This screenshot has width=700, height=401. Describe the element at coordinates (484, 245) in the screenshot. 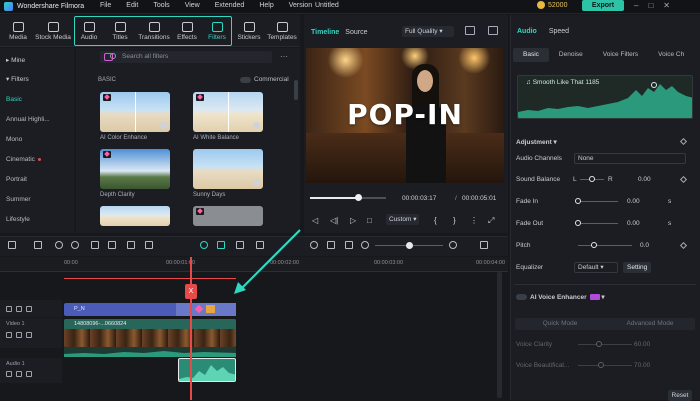

I see `grid-icon` at that location.